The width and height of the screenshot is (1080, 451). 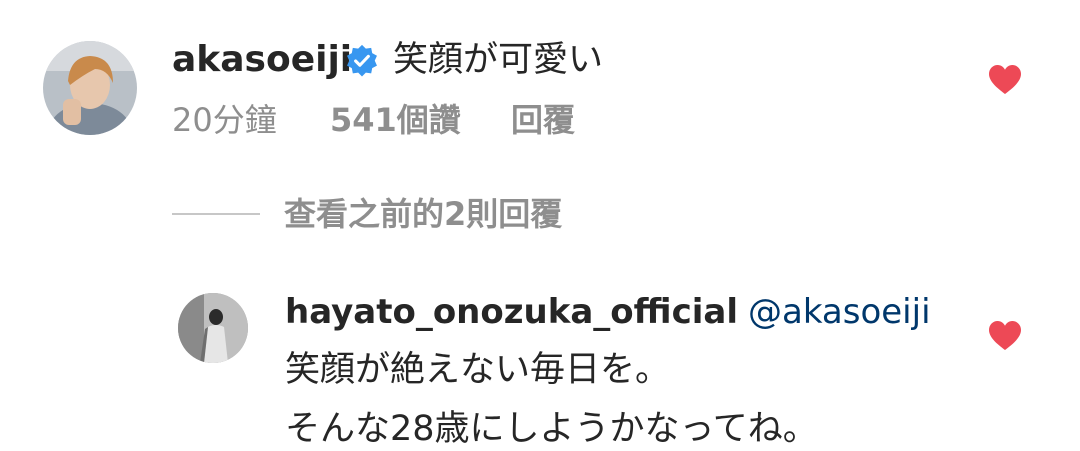 I want to click on view-replies-divider, so click(x=216, y=214).